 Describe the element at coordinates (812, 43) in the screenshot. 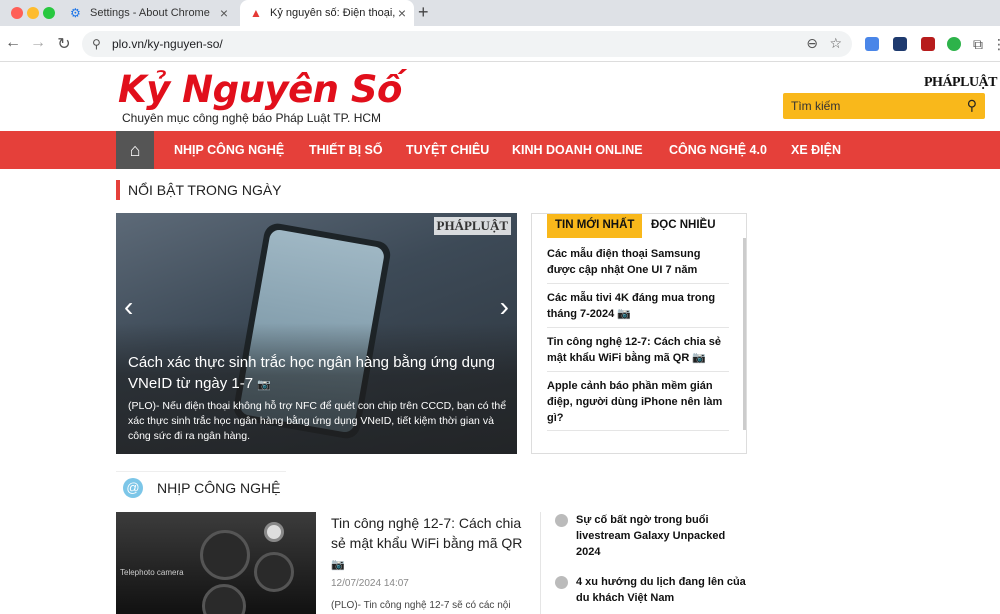

I see `zoom-icon: ⊖` at that location.